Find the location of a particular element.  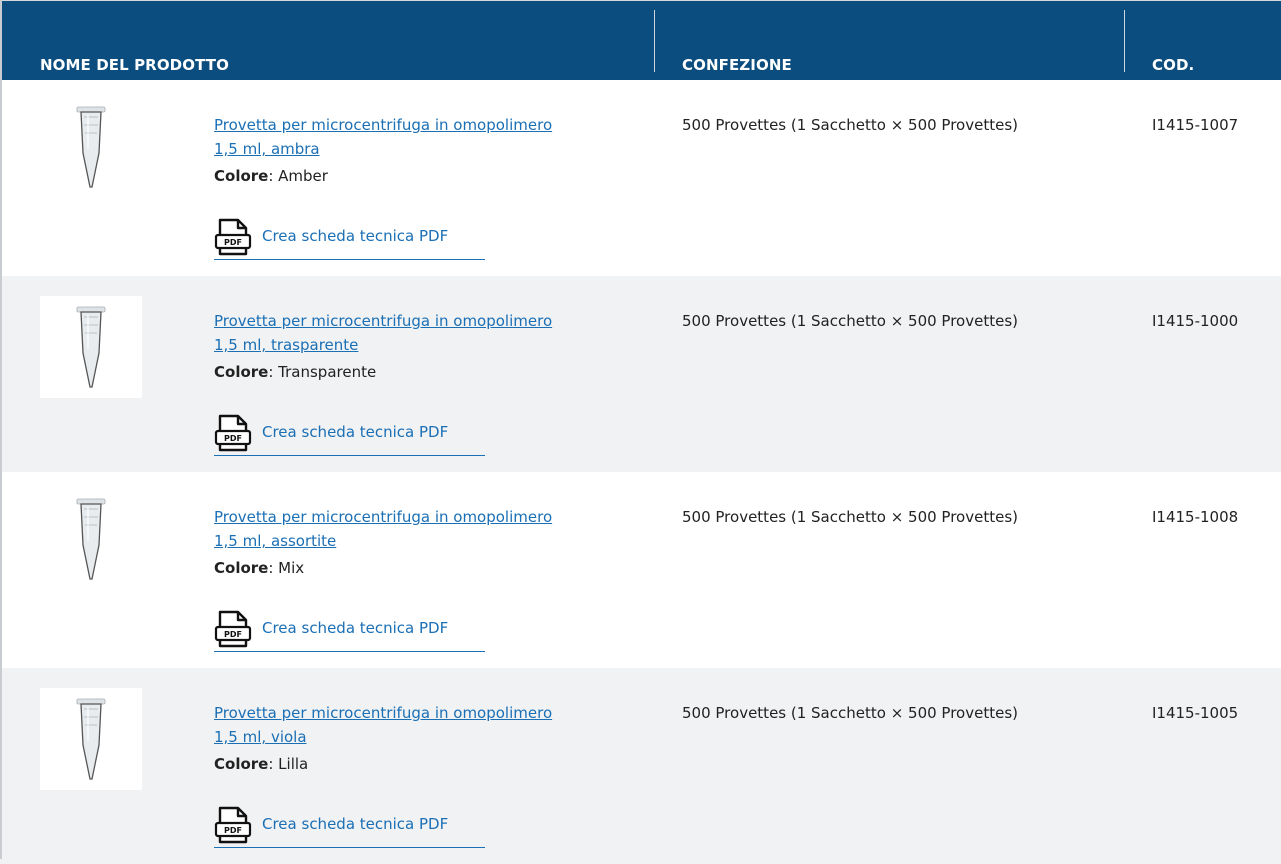

product-code: I1415-1008 is located at coordinates (1195, 517).